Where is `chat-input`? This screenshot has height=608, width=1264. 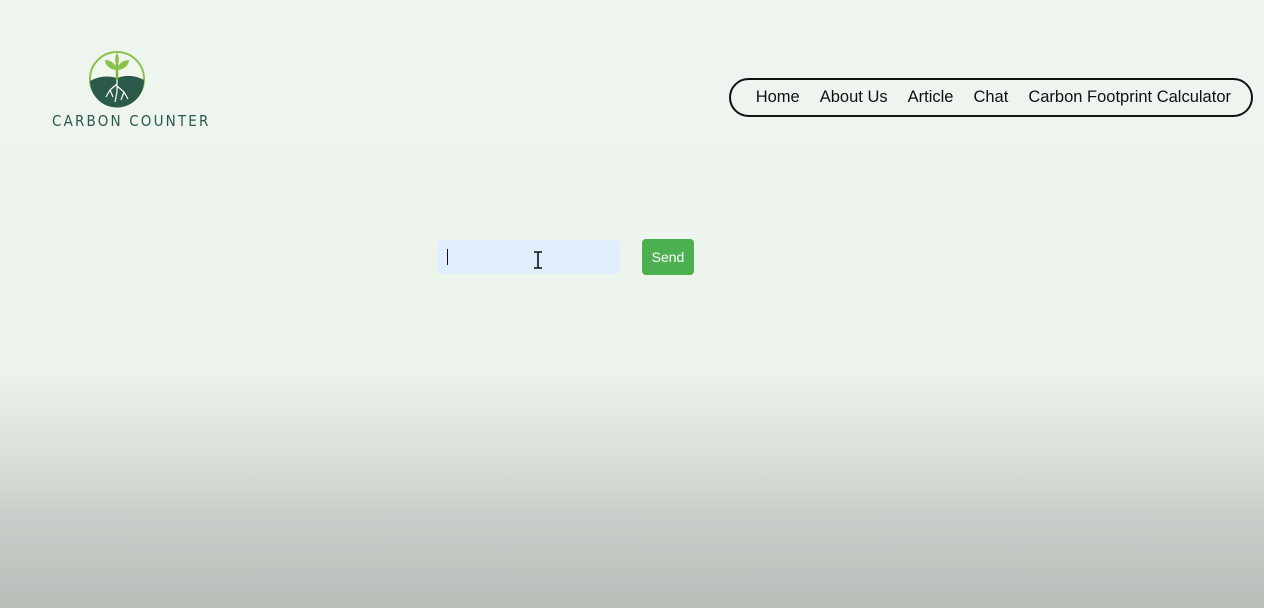
chat-input is located at coordinates (528, 257).